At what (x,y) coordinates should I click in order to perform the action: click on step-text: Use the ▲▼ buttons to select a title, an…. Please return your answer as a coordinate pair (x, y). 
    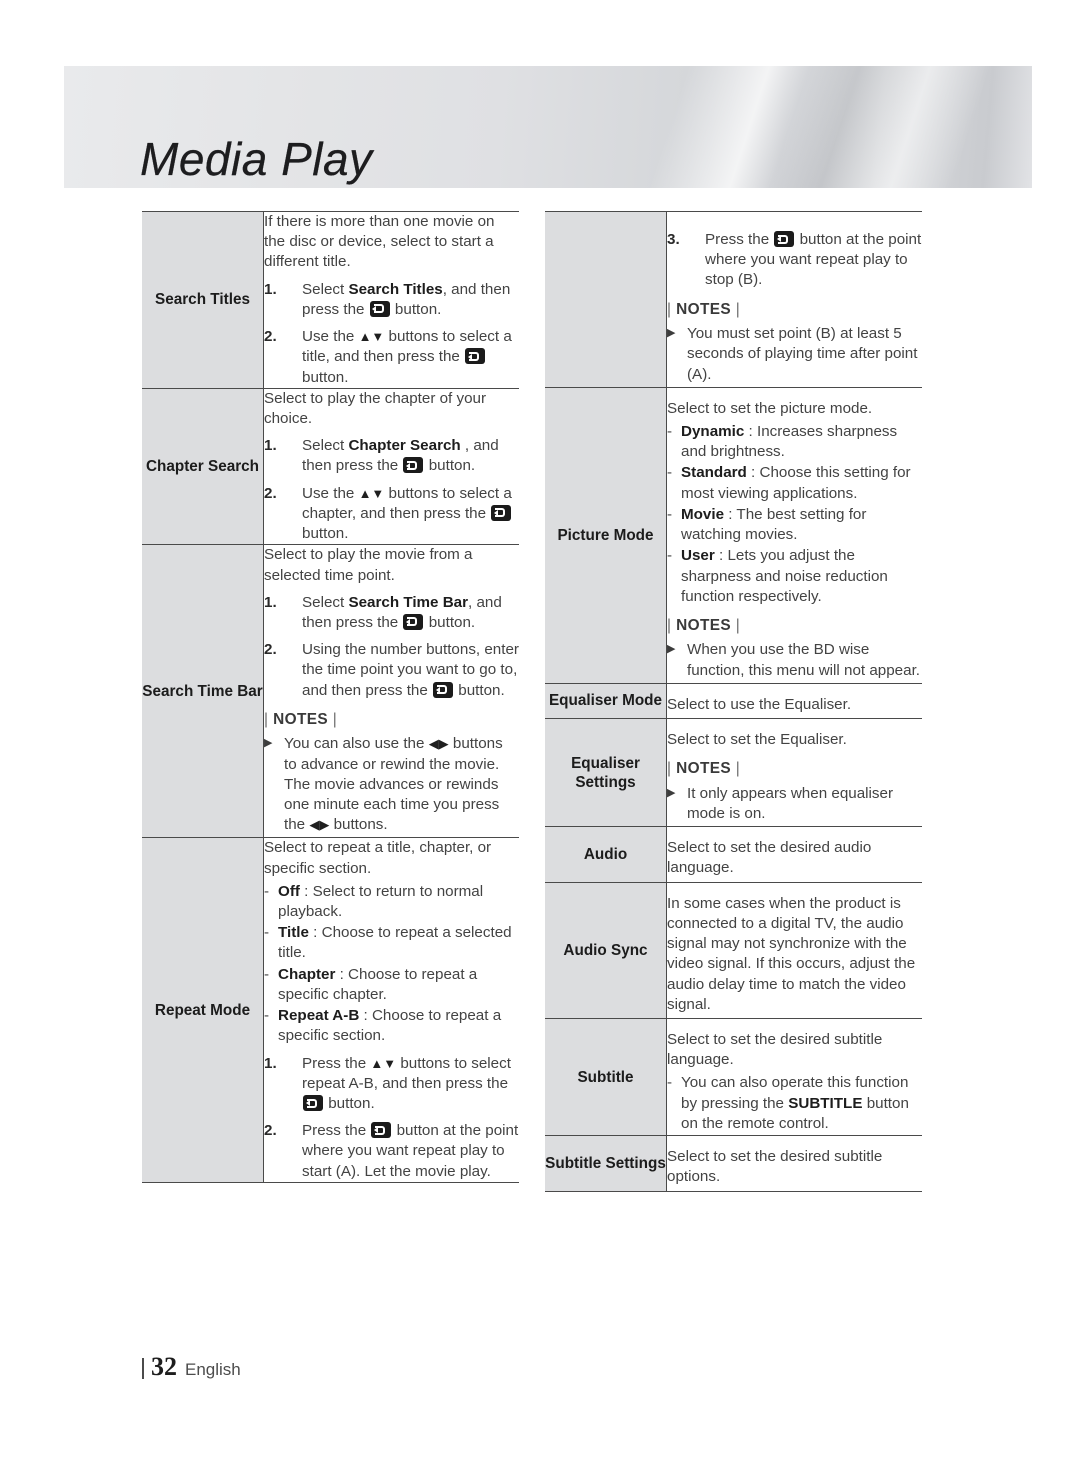
    Looking at the image, I should click on (407, 357).